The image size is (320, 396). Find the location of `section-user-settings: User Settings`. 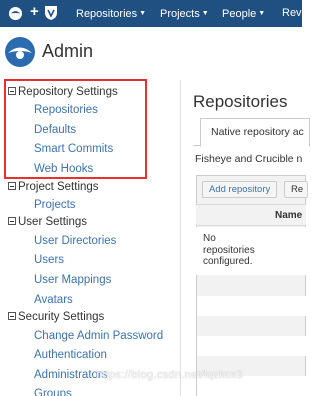

section-user-settings: User Settings is located at coordinates (47, 222).